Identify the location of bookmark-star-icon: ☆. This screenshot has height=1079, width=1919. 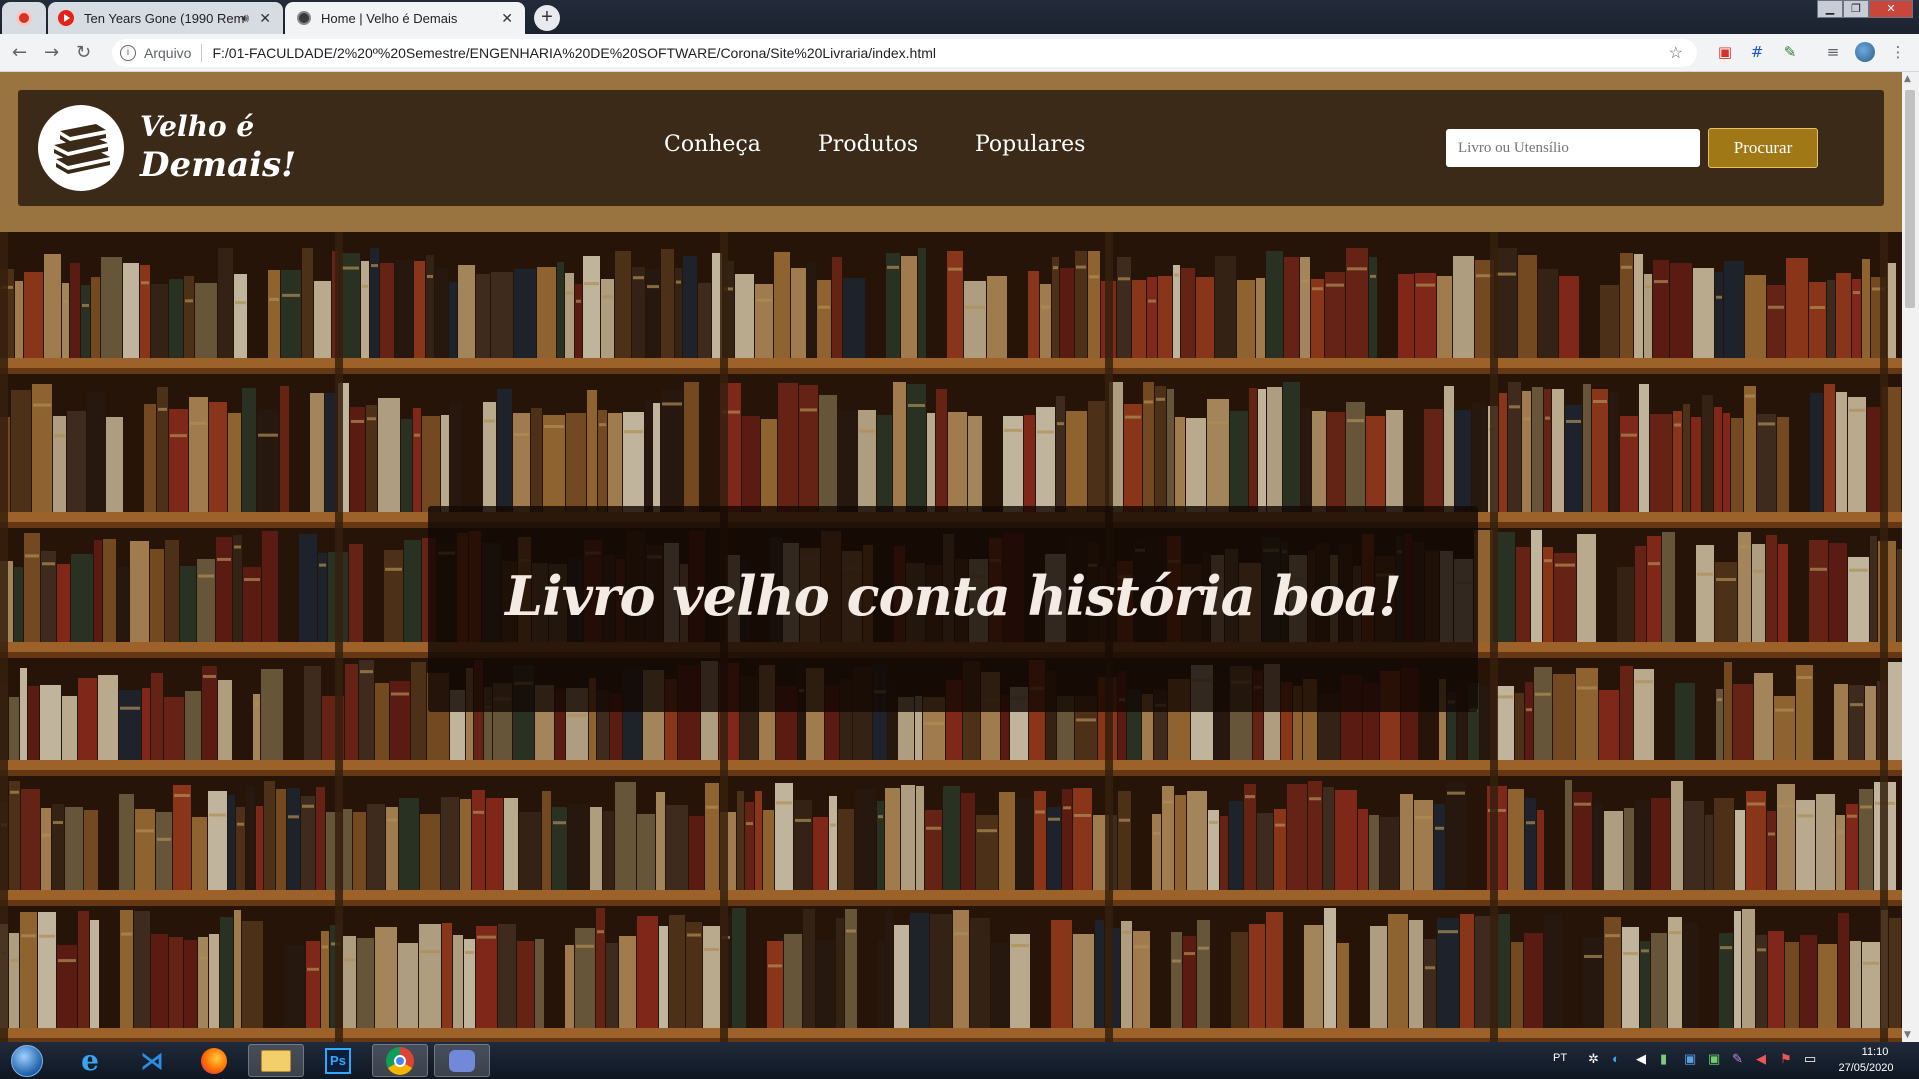
(1676, 53).